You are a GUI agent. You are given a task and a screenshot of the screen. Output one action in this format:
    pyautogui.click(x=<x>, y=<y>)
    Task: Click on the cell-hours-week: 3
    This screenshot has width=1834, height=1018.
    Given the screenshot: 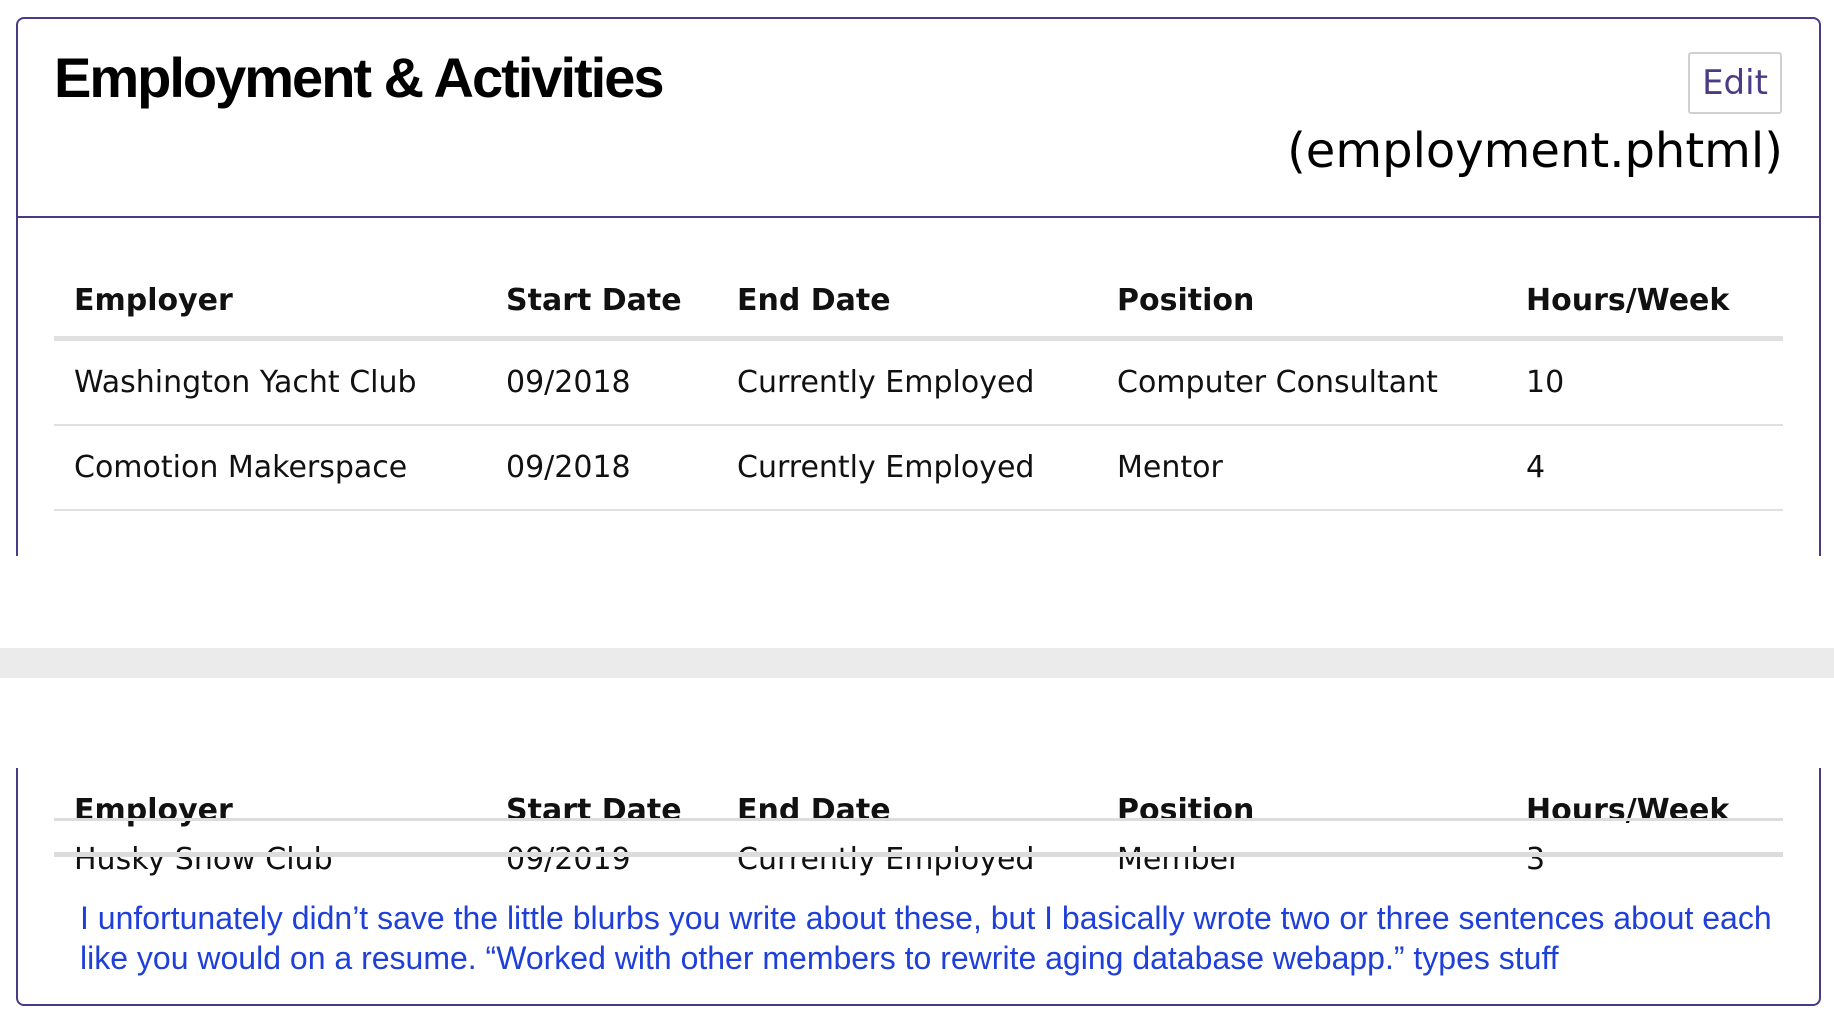 What is the action you would take?
    pyautogui.click(x=1536, y=859)
    